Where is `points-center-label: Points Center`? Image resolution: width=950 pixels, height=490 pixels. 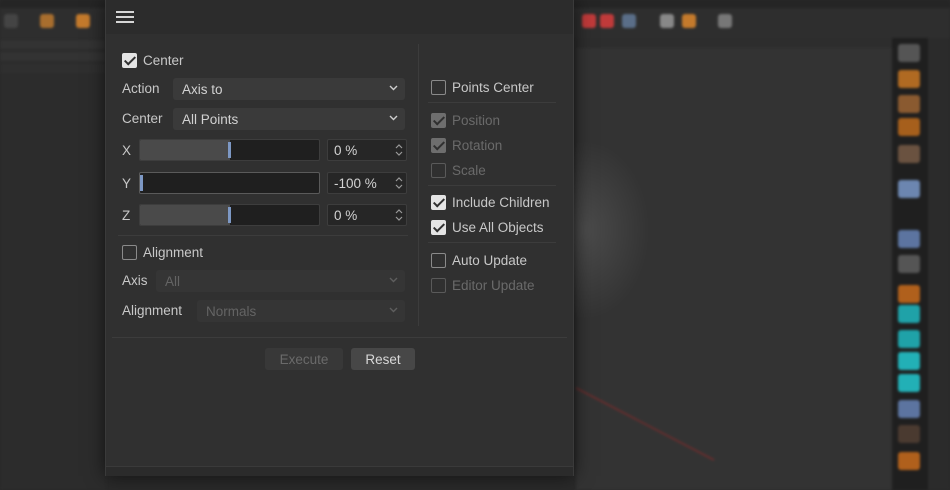
points-center-label: Points Center is located at coordinates (493, 87).